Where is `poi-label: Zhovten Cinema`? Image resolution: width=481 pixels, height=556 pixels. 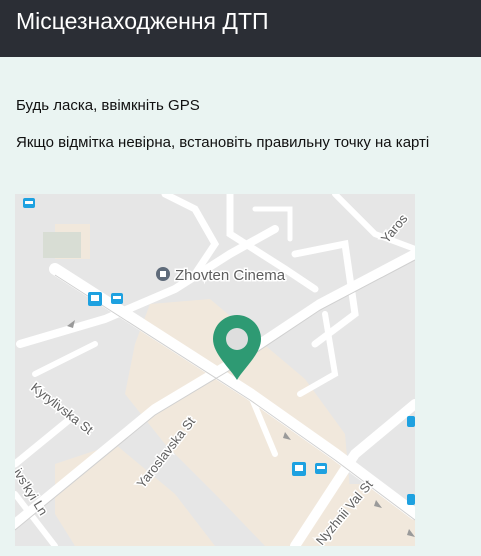
poi-label: Zhovten Cinema is located at coordinates (230, 275).